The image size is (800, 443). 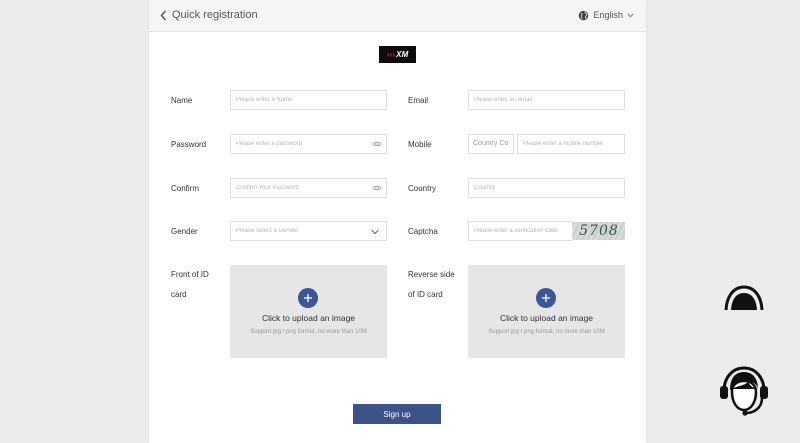 I want to click on password-input, so click(x=308, y=144).